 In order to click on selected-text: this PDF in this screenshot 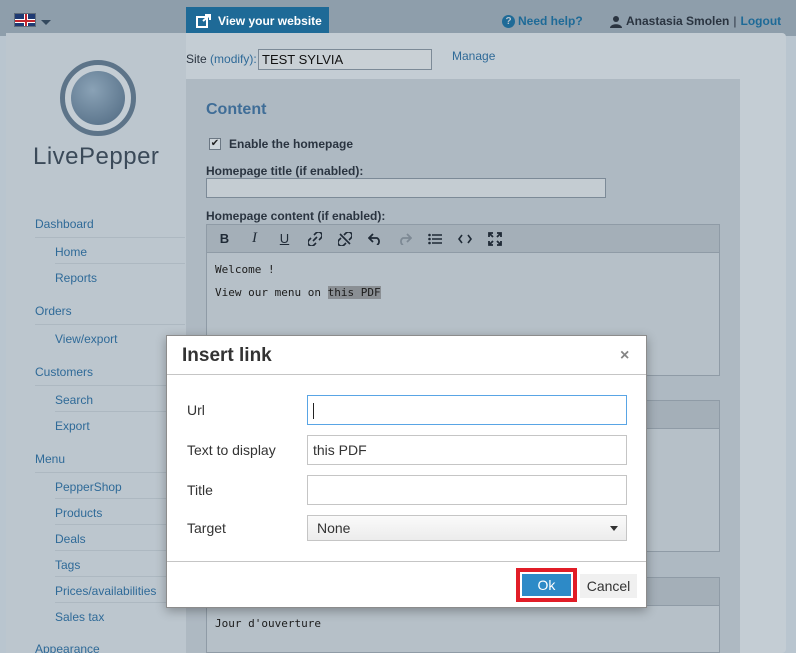, I will do `click(354, 292)`.